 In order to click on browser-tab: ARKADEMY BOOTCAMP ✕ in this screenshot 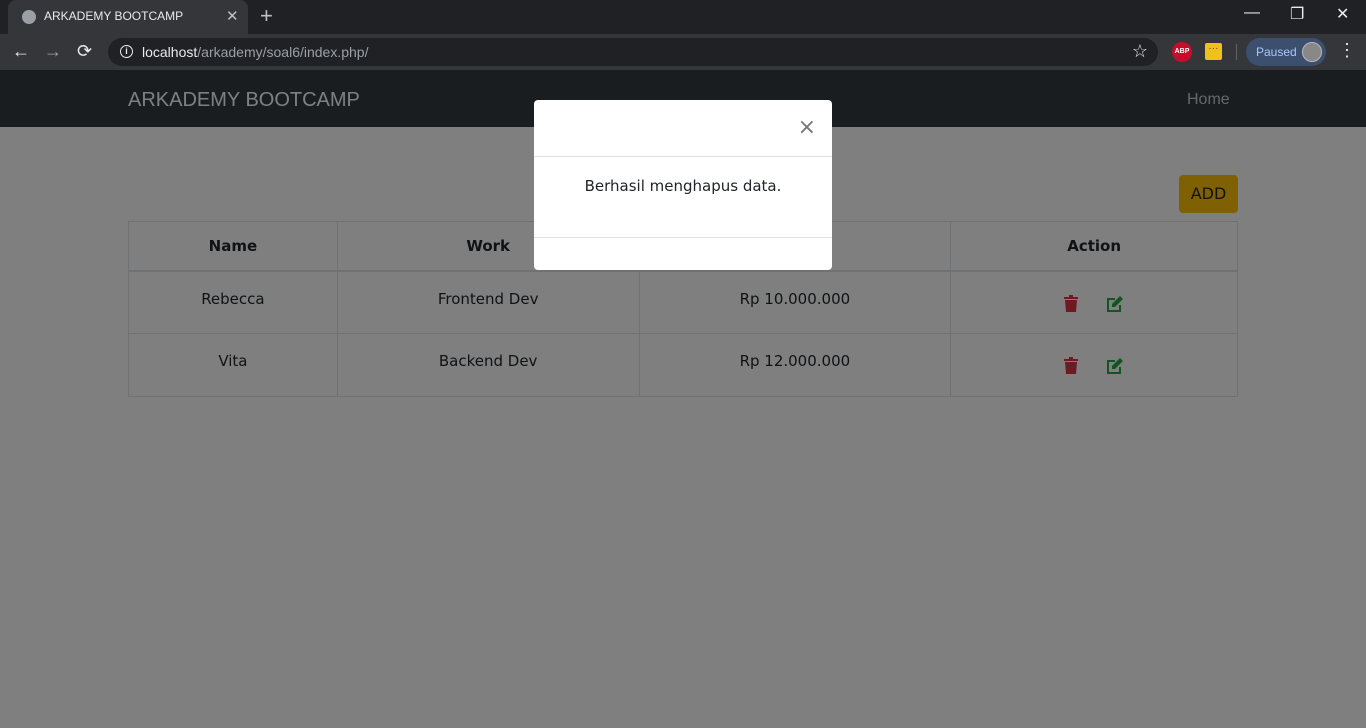, I will do `click(128, 17)`.